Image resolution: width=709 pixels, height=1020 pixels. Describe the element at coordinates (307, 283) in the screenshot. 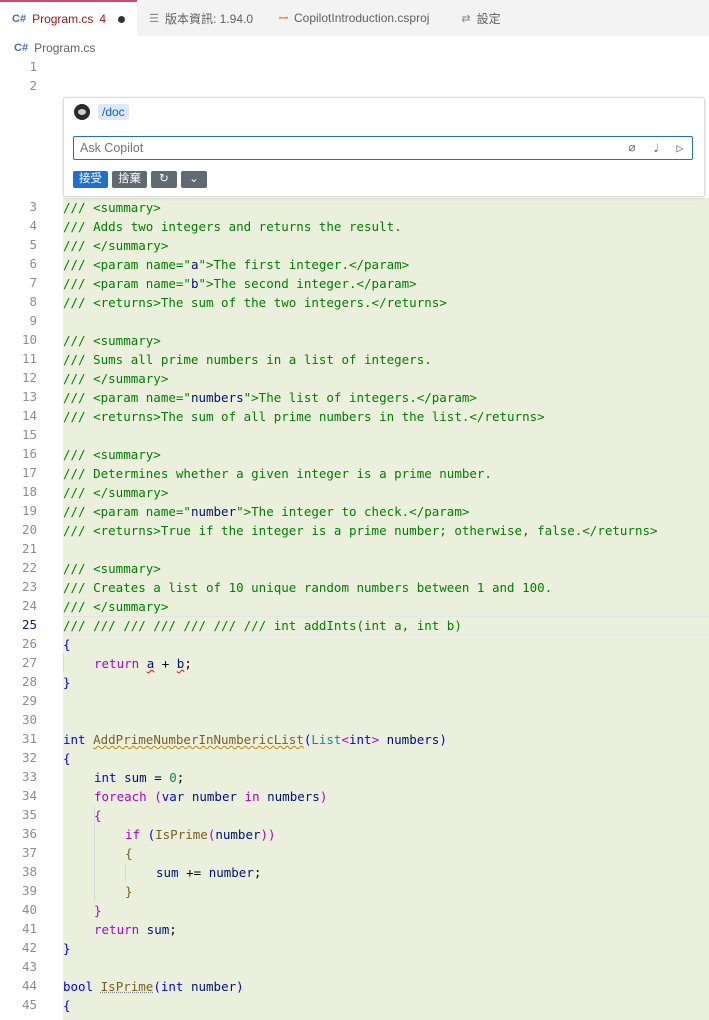

I see `code-token: ">The second integer.</param>` at that location.